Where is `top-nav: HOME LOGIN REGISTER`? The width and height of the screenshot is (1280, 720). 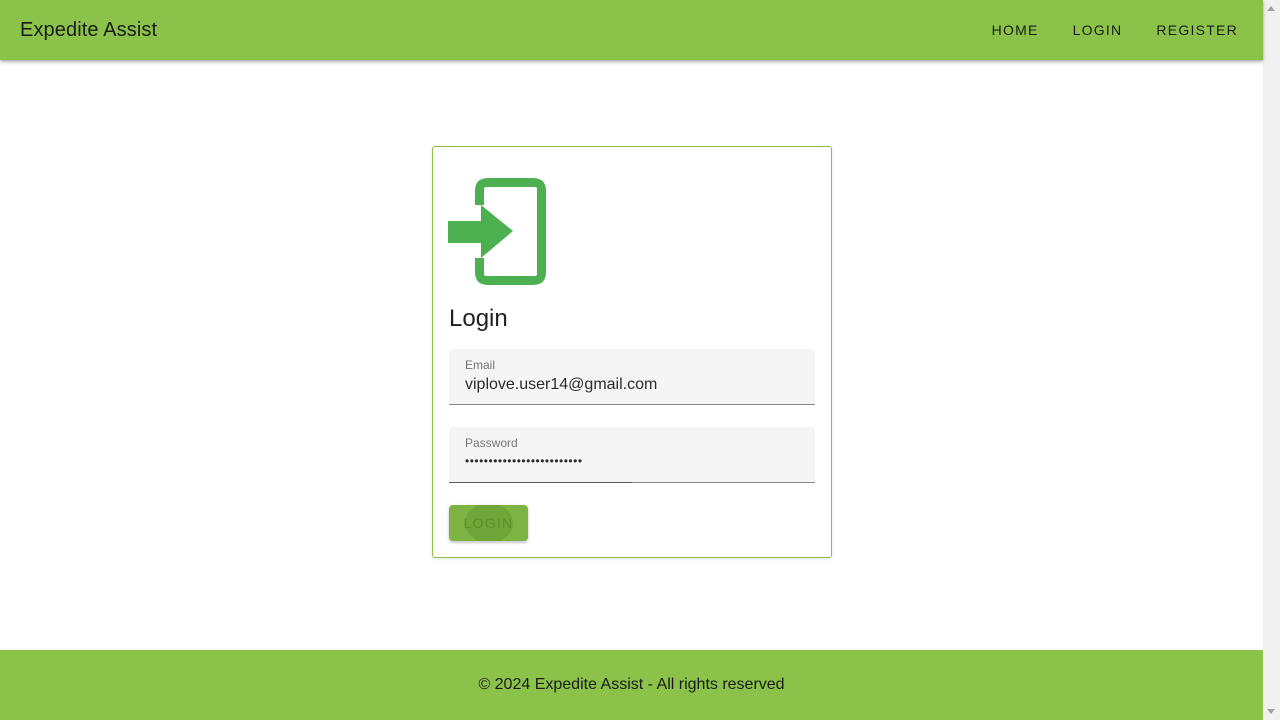
top-nav: HOME LOGIN REGISTER is located at coordinates (1119, 30).